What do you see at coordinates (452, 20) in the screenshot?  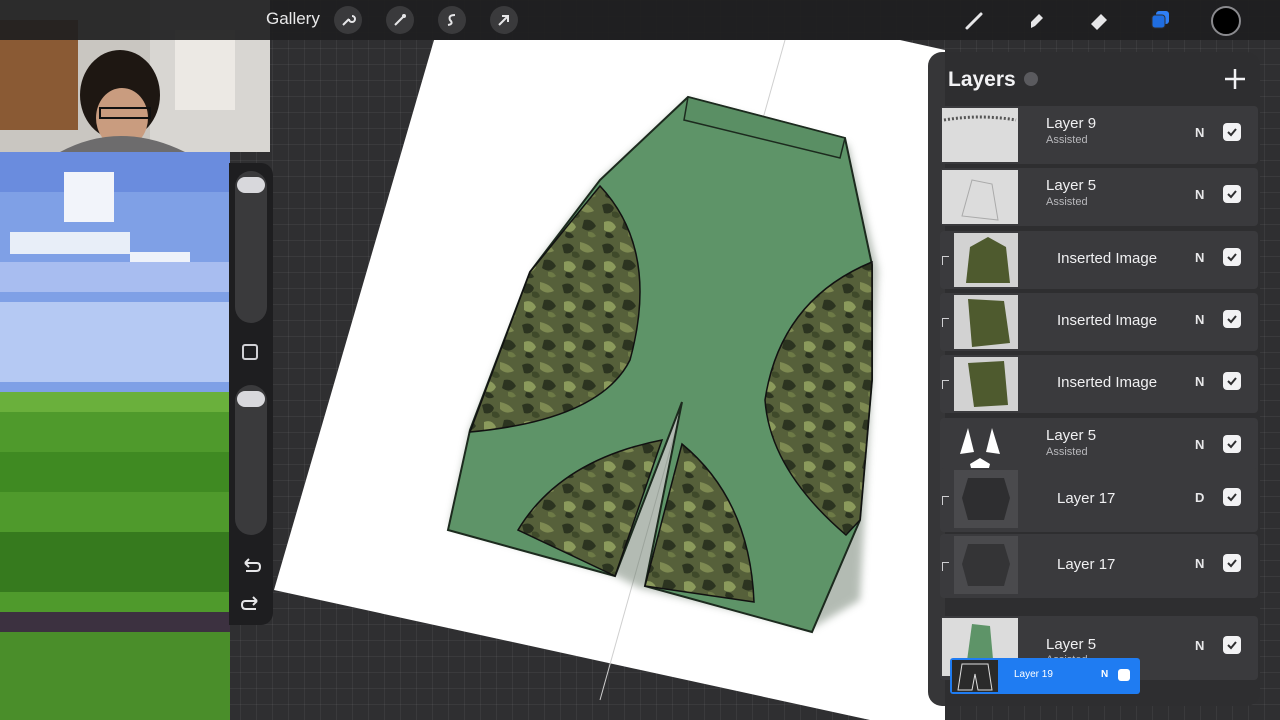 I see `selection-icon` at bounding box center [452, 20].